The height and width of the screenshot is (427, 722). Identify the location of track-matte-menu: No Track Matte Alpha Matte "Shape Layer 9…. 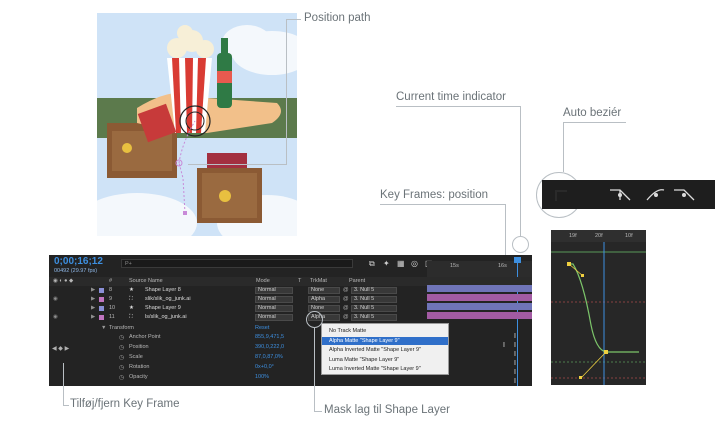
(385, 349).